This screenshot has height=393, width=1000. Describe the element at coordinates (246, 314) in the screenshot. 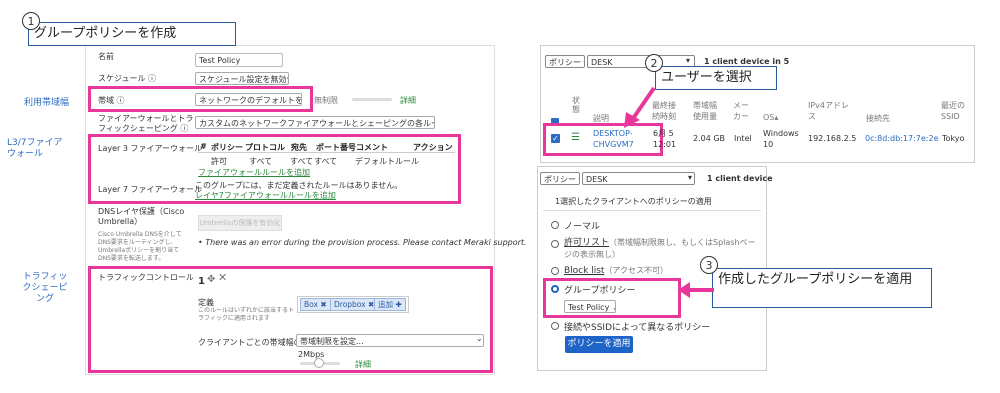

I see `category-description: このルールはいずれかに該当するトラフィックに適用されます` at that location.